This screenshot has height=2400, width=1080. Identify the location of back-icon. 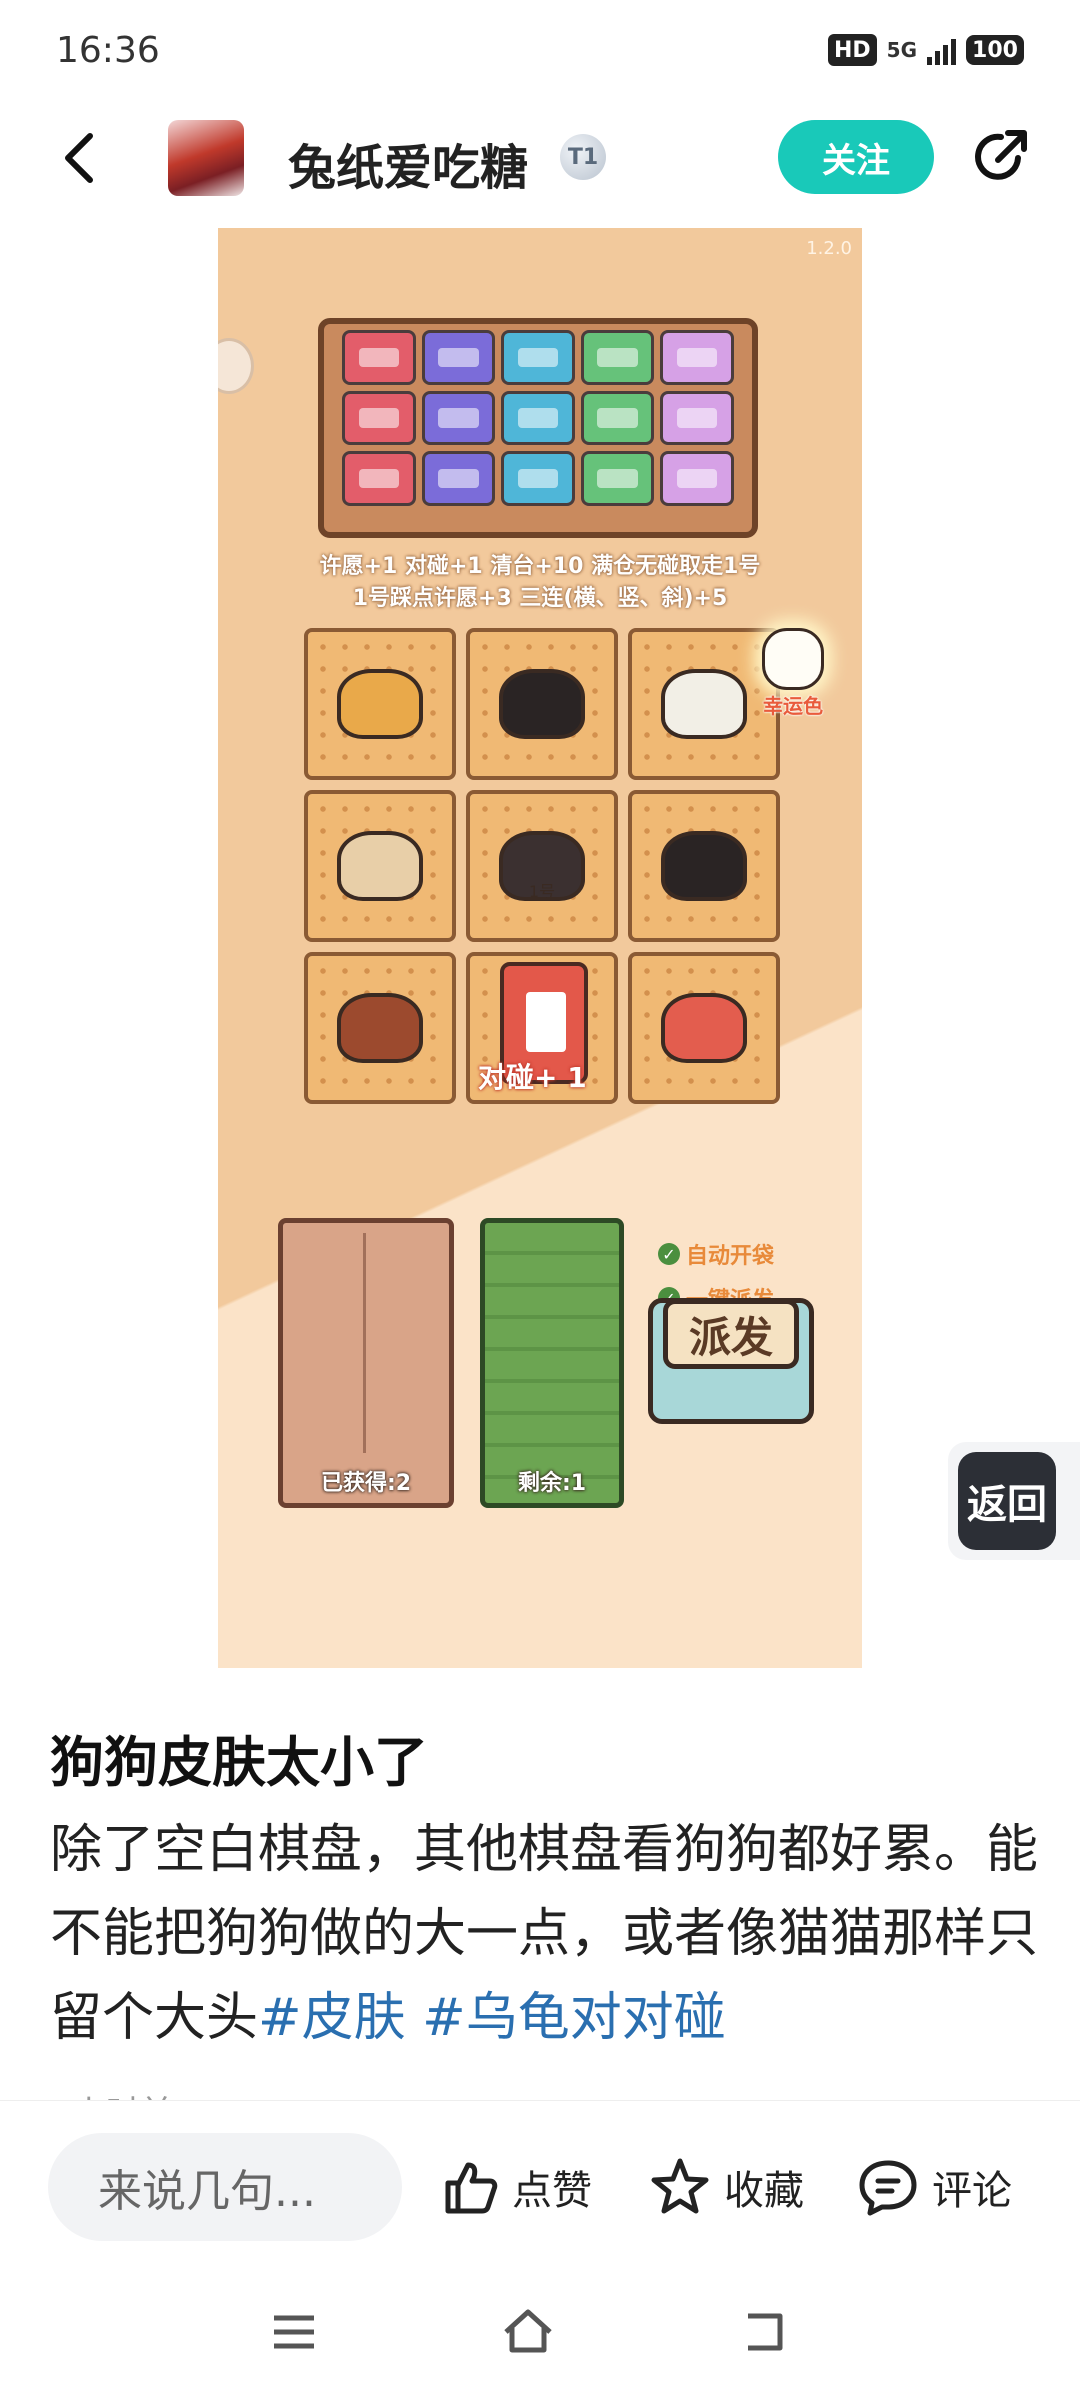
(79, 158).